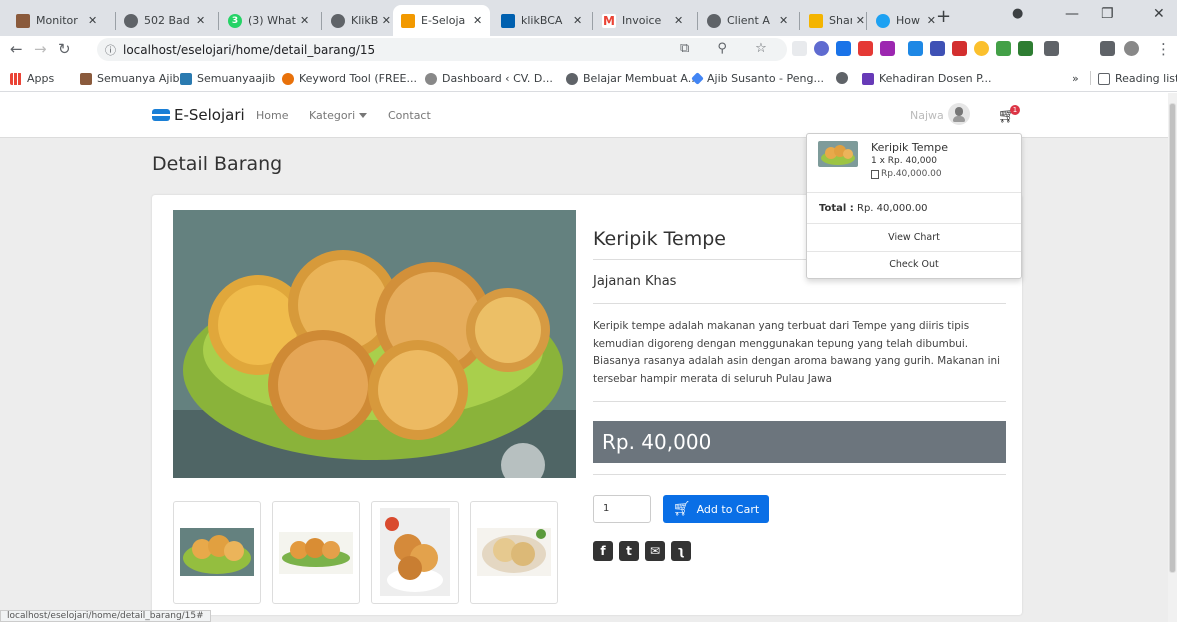 Image resolution: width=1177 pixels, height=622 pixels. I want to click on extensions-puzzle-icon, so click(1107, 48).